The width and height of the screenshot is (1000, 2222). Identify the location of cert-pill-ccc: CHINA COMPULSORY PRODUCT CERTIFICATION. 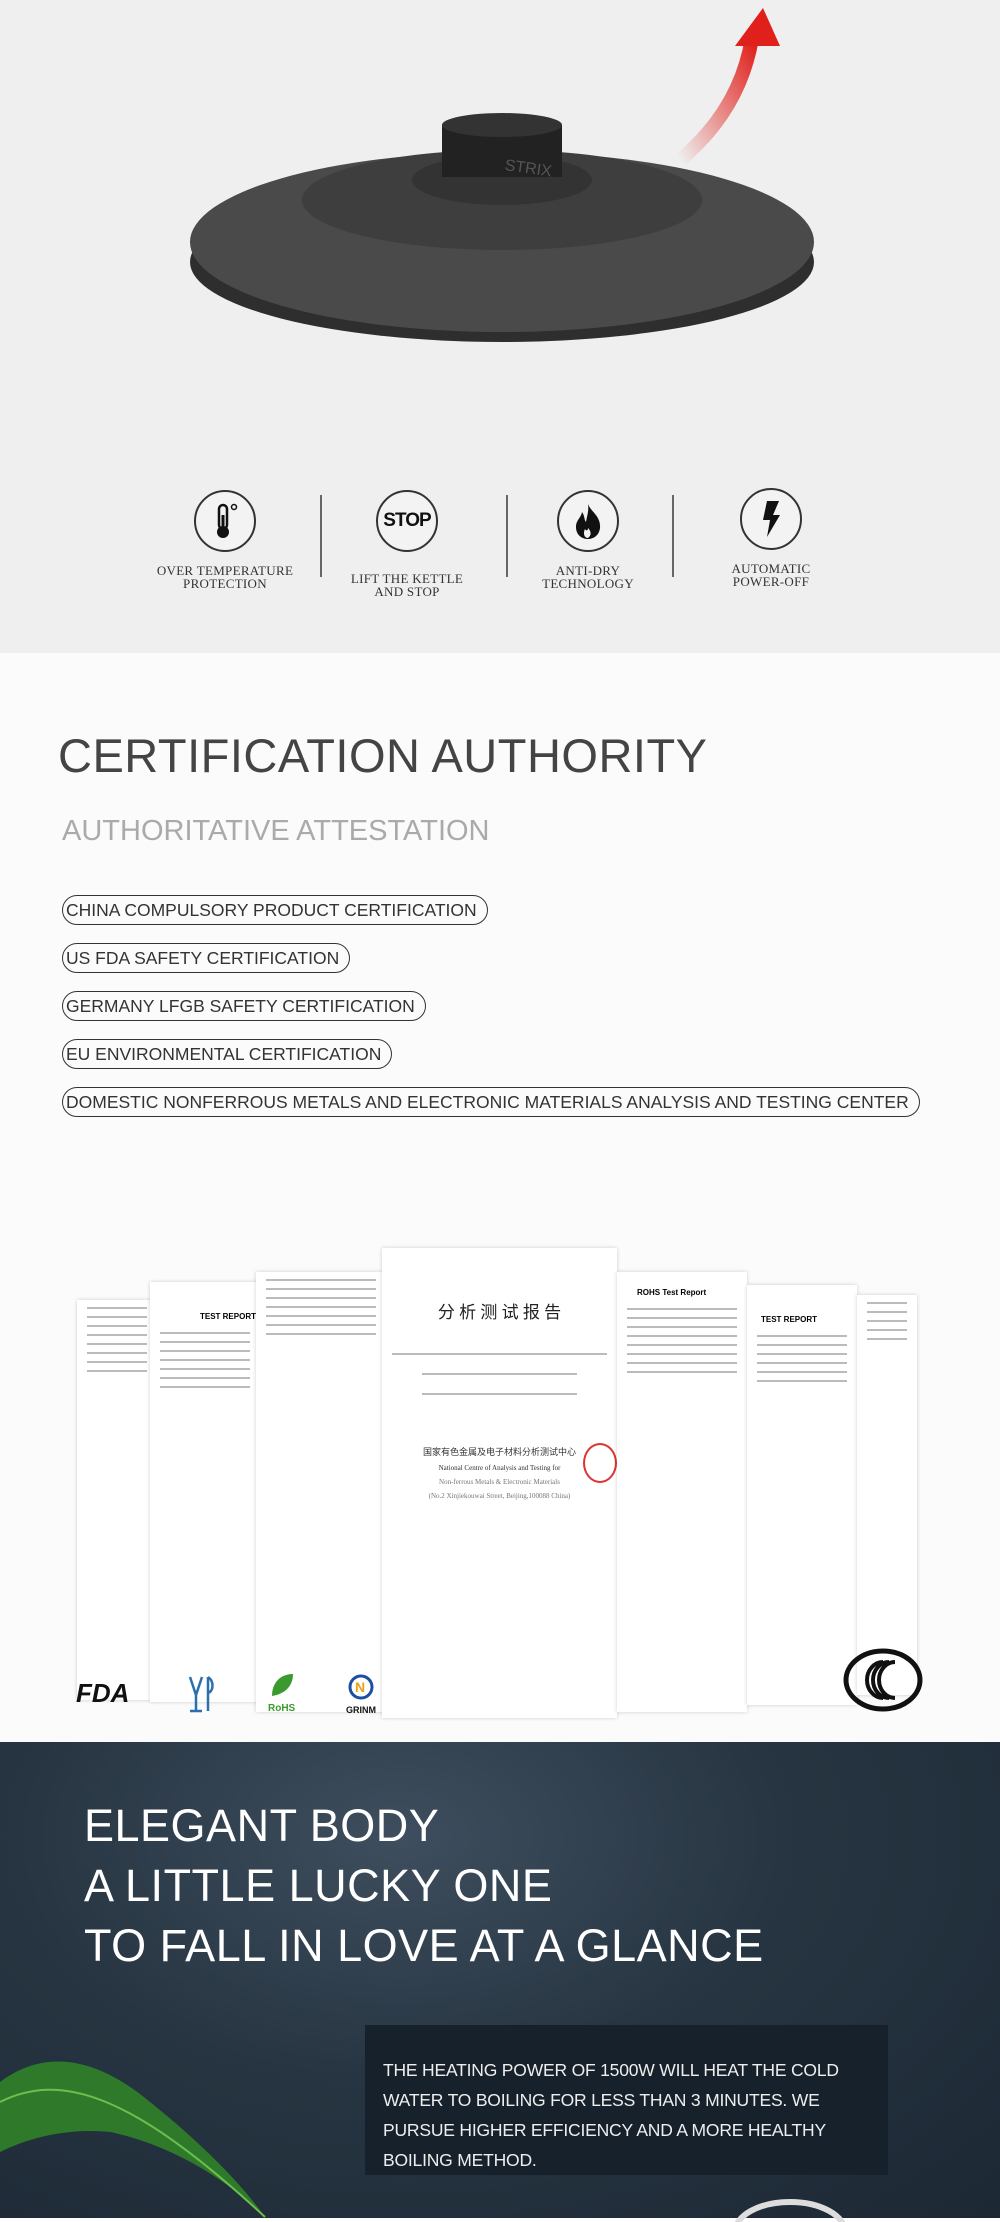
(275, 910).